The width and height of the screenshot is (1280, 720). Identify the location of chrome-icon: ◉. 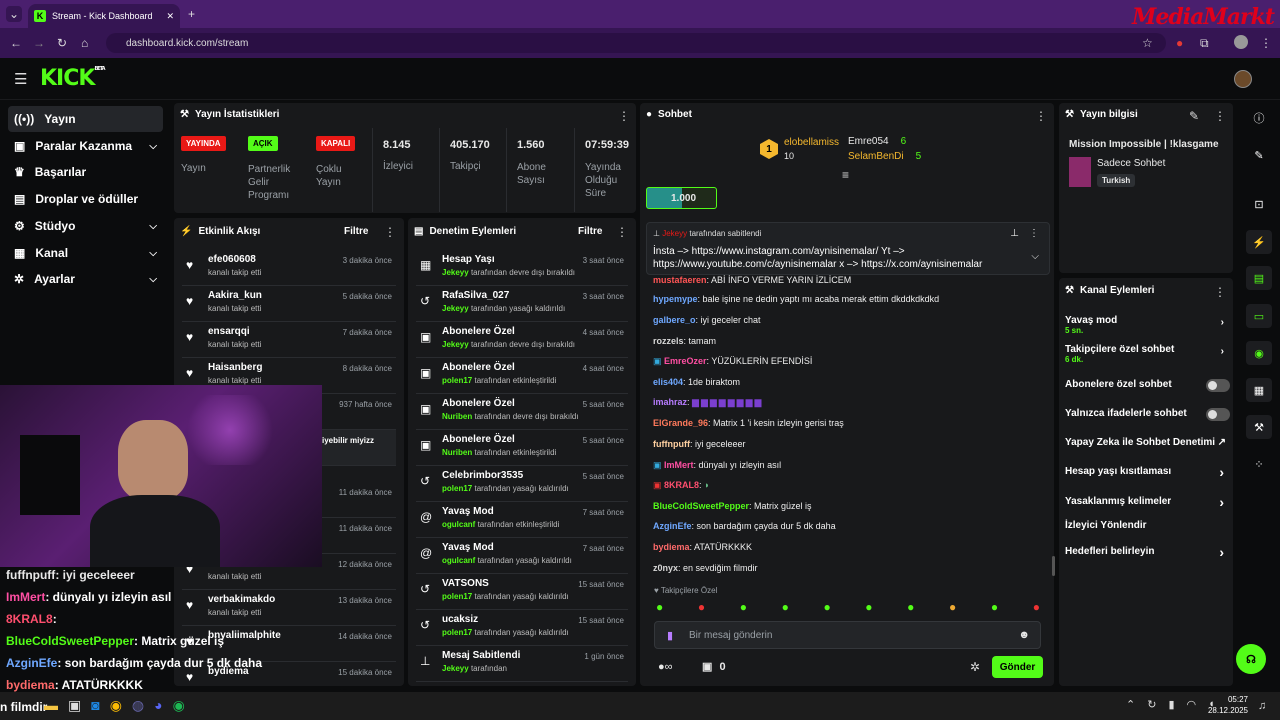
(116, 705).